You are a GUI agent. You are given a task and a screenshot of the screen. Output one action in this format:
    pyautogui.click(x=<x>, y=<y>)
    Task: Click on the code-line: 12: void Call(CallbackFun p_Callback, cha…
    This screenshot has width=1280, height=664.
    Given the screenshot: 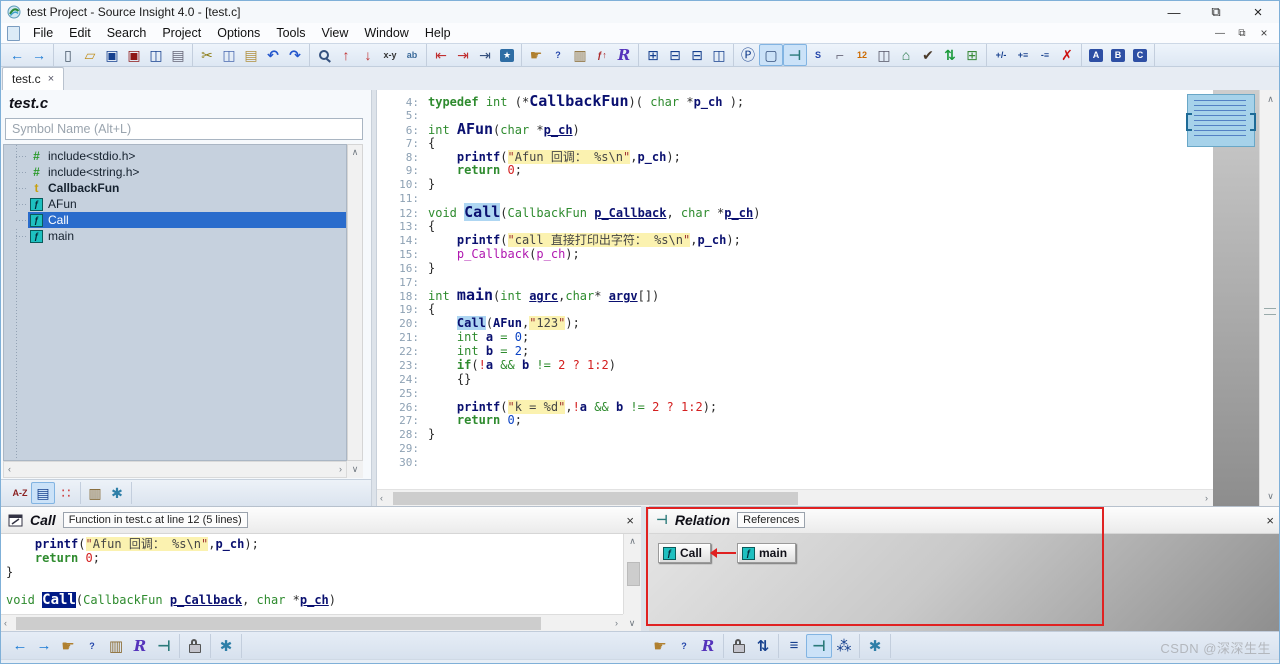 What is the action you would take?
    pyautogui.click(x=795, y=212)
    